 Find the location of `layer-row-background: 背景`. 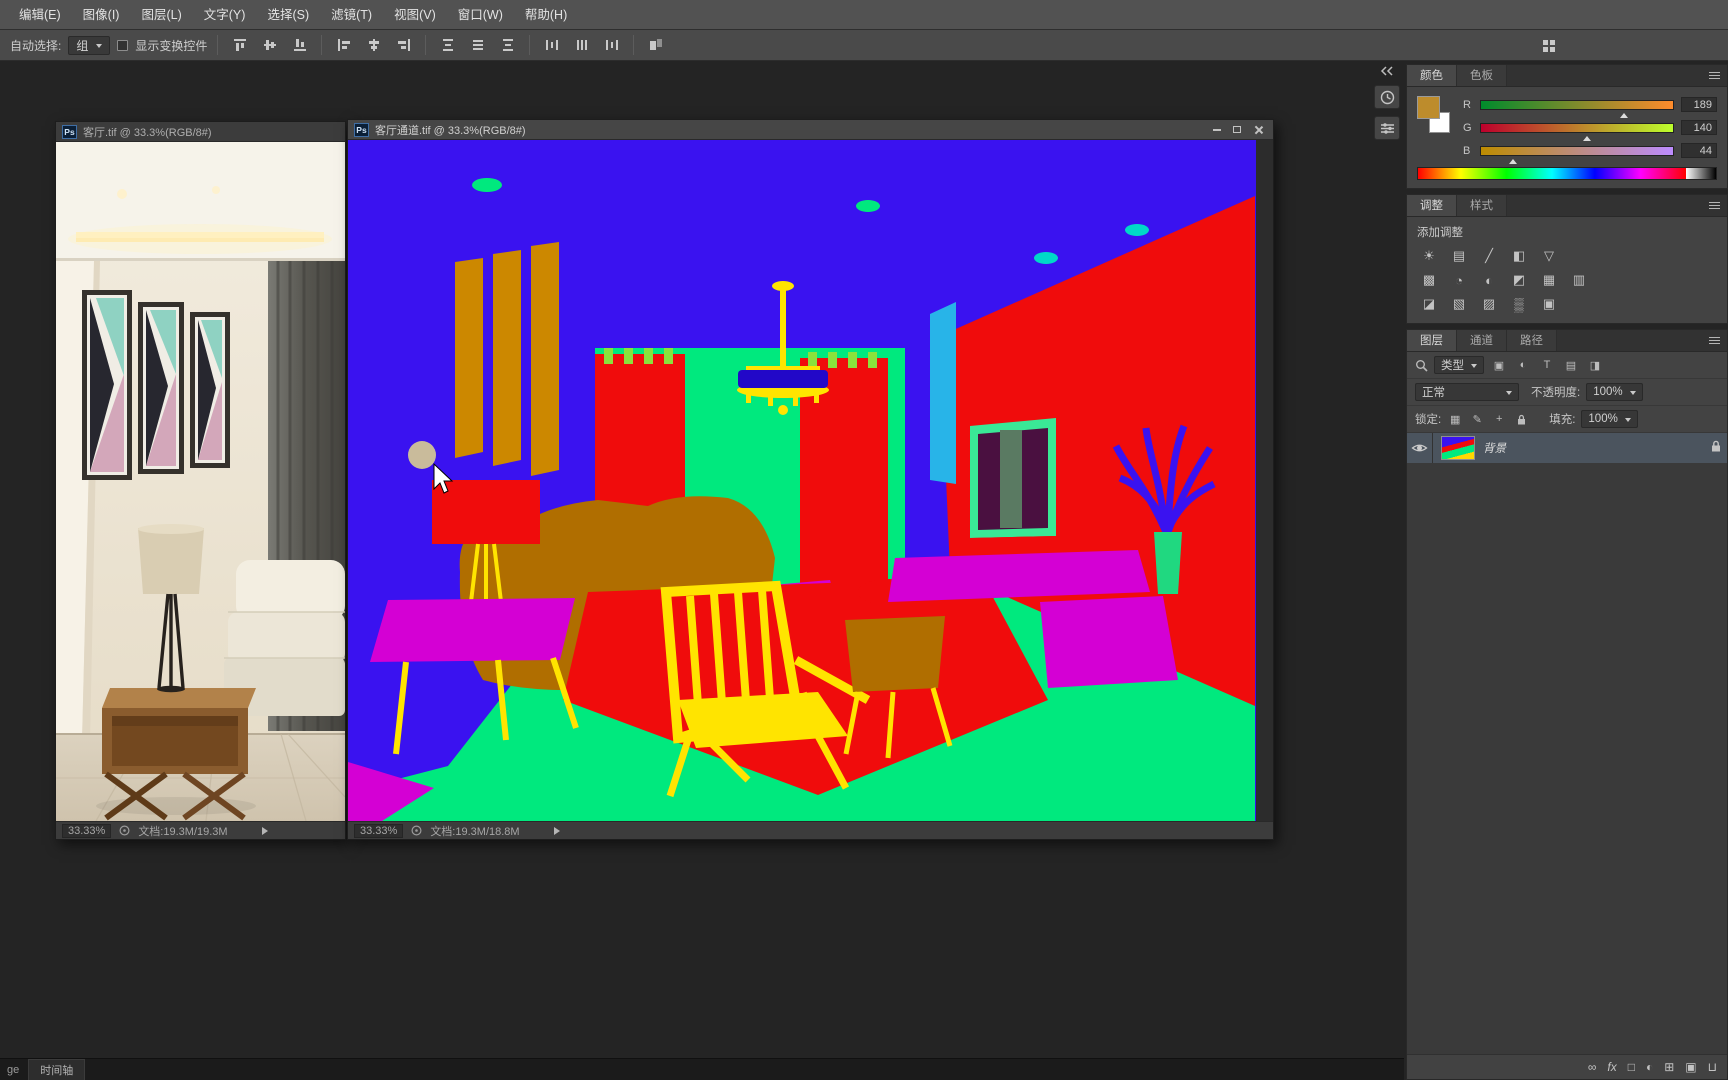

layer-row-background: 背景 is located at coordinates (1567, 448).